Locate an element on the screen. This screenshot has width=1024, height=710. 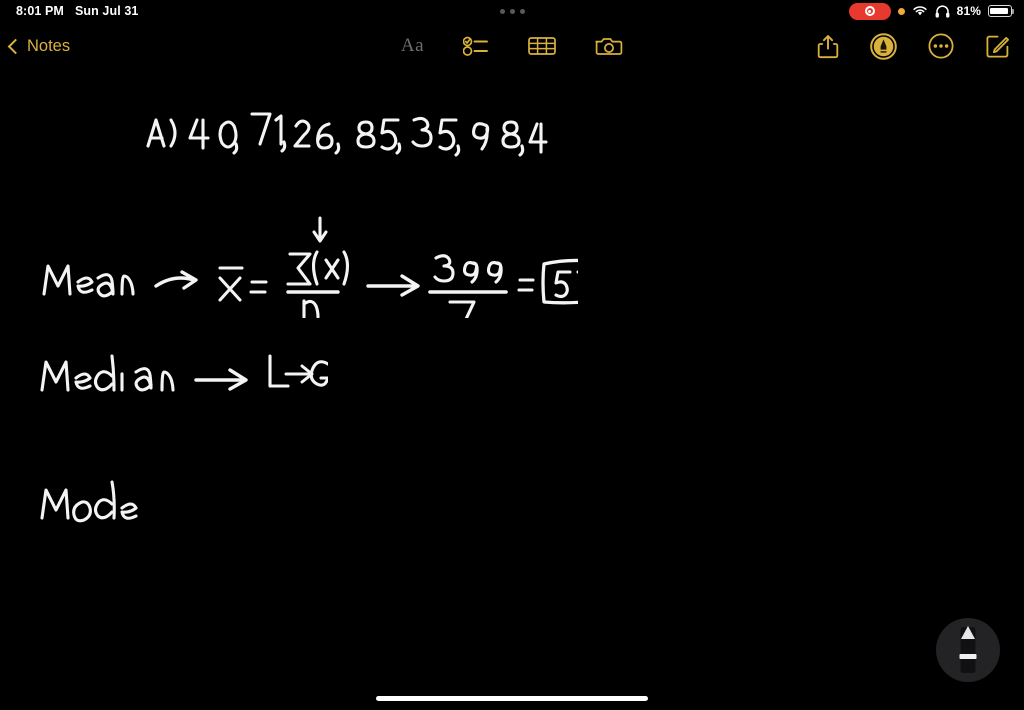
multitasking-dots-icon is located at coordinates (512, 11).